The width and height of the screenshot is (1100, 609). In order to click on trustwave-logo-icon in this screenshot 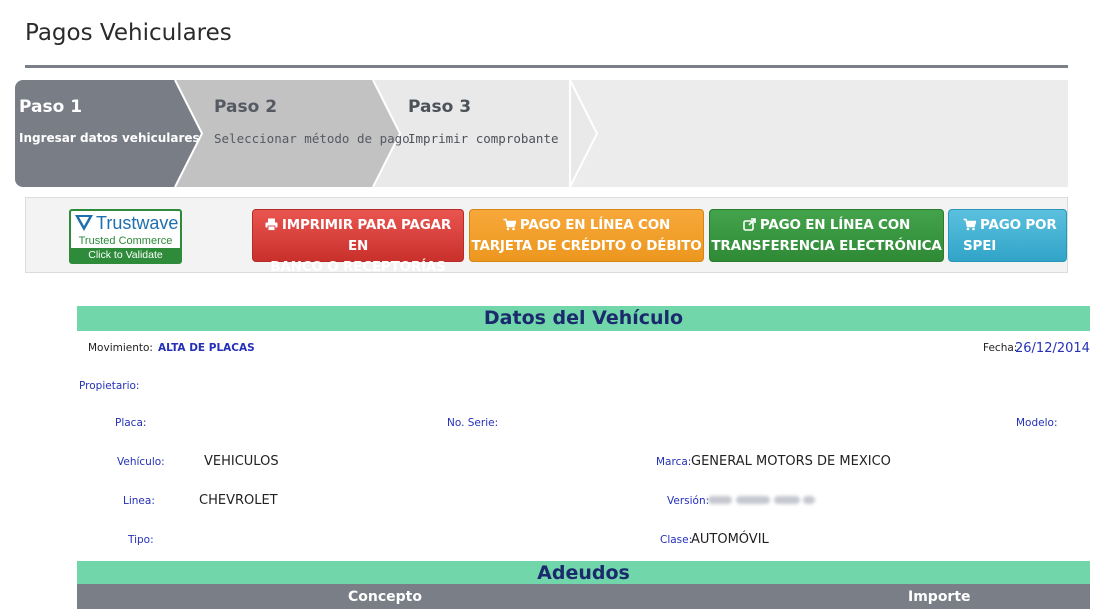, I will do `click(84, 223)`.